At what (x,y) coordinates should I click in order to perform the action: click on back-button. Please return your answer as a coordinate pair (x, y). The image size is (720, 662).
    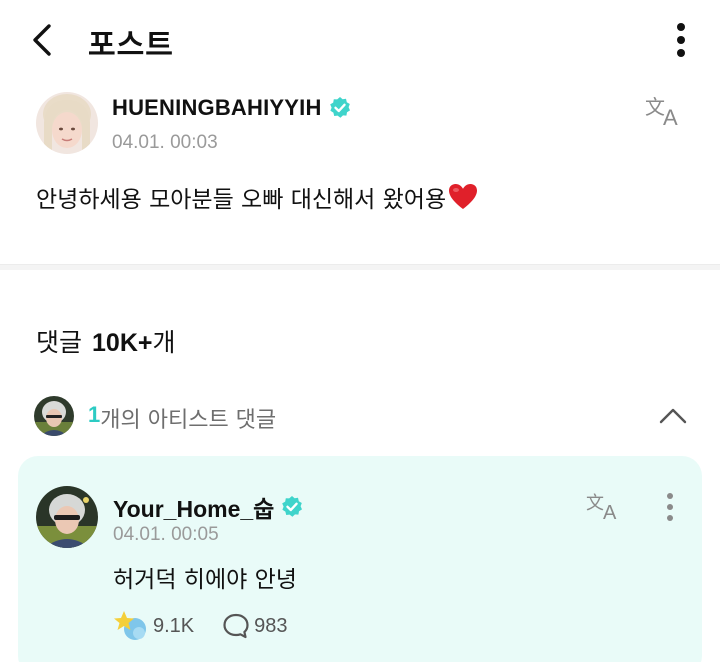
    Looking at the image, I should click on (42, 40).